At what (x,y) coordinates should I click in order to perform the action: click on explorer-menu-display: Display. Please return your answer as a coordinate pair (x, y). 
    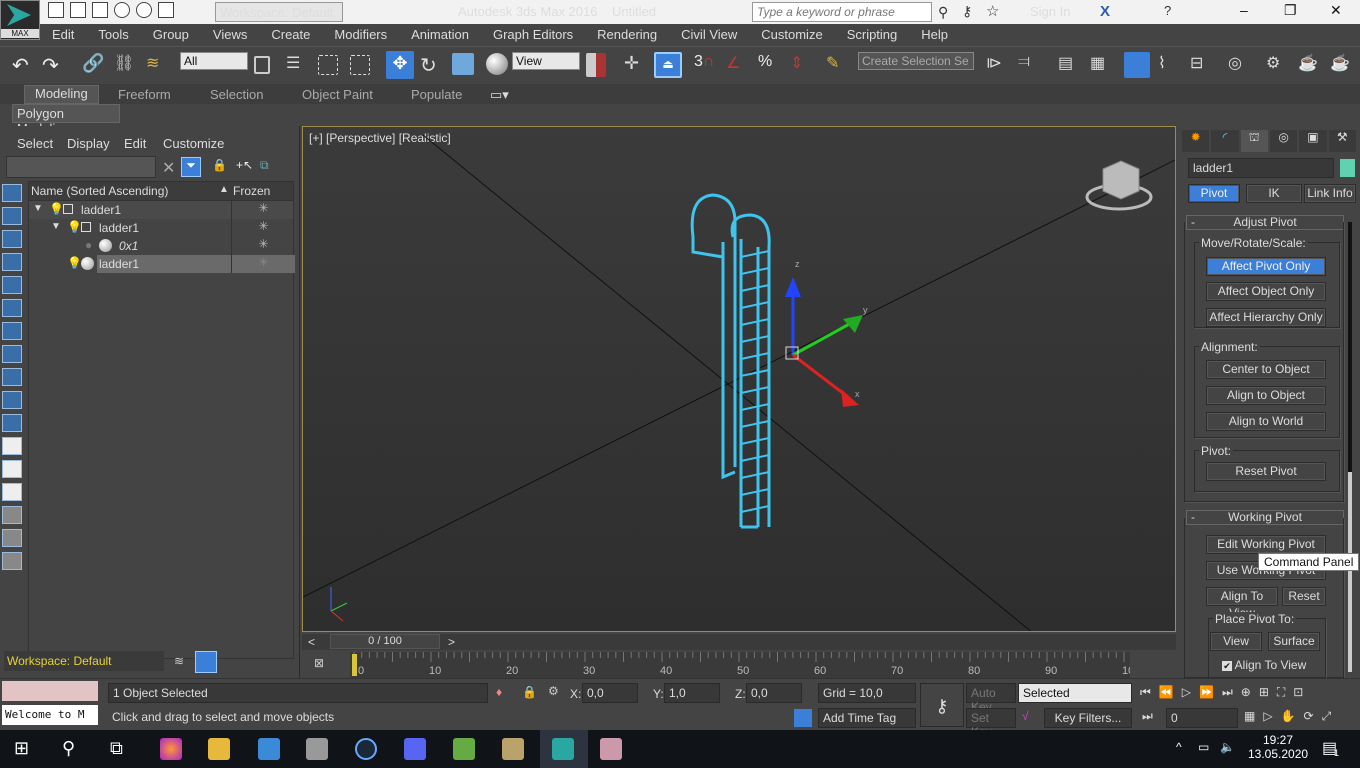
    Looking at the image, I should click on (88, 143).